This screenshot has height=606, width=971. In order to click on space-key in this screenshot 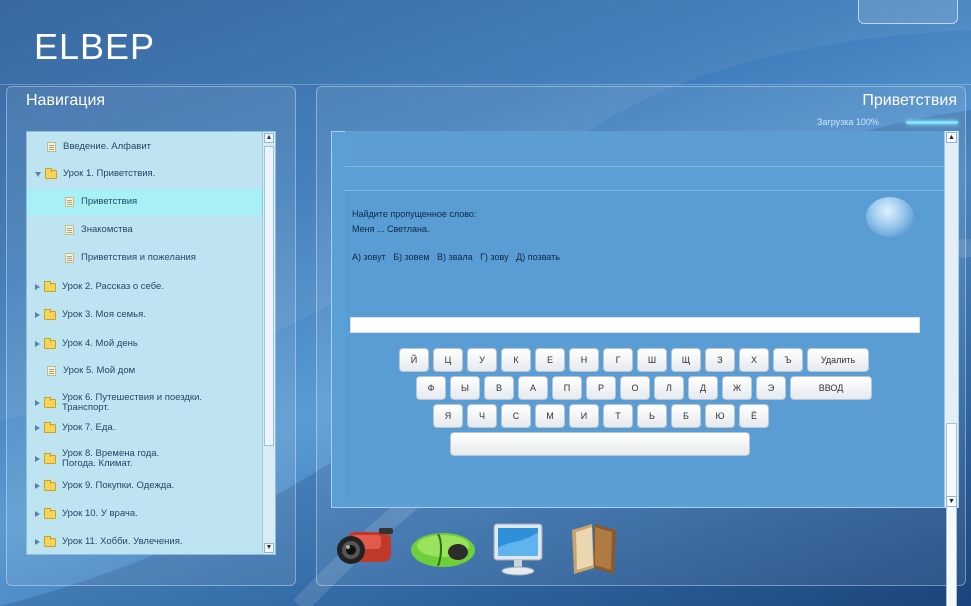, I will do `click(600, 444)`.